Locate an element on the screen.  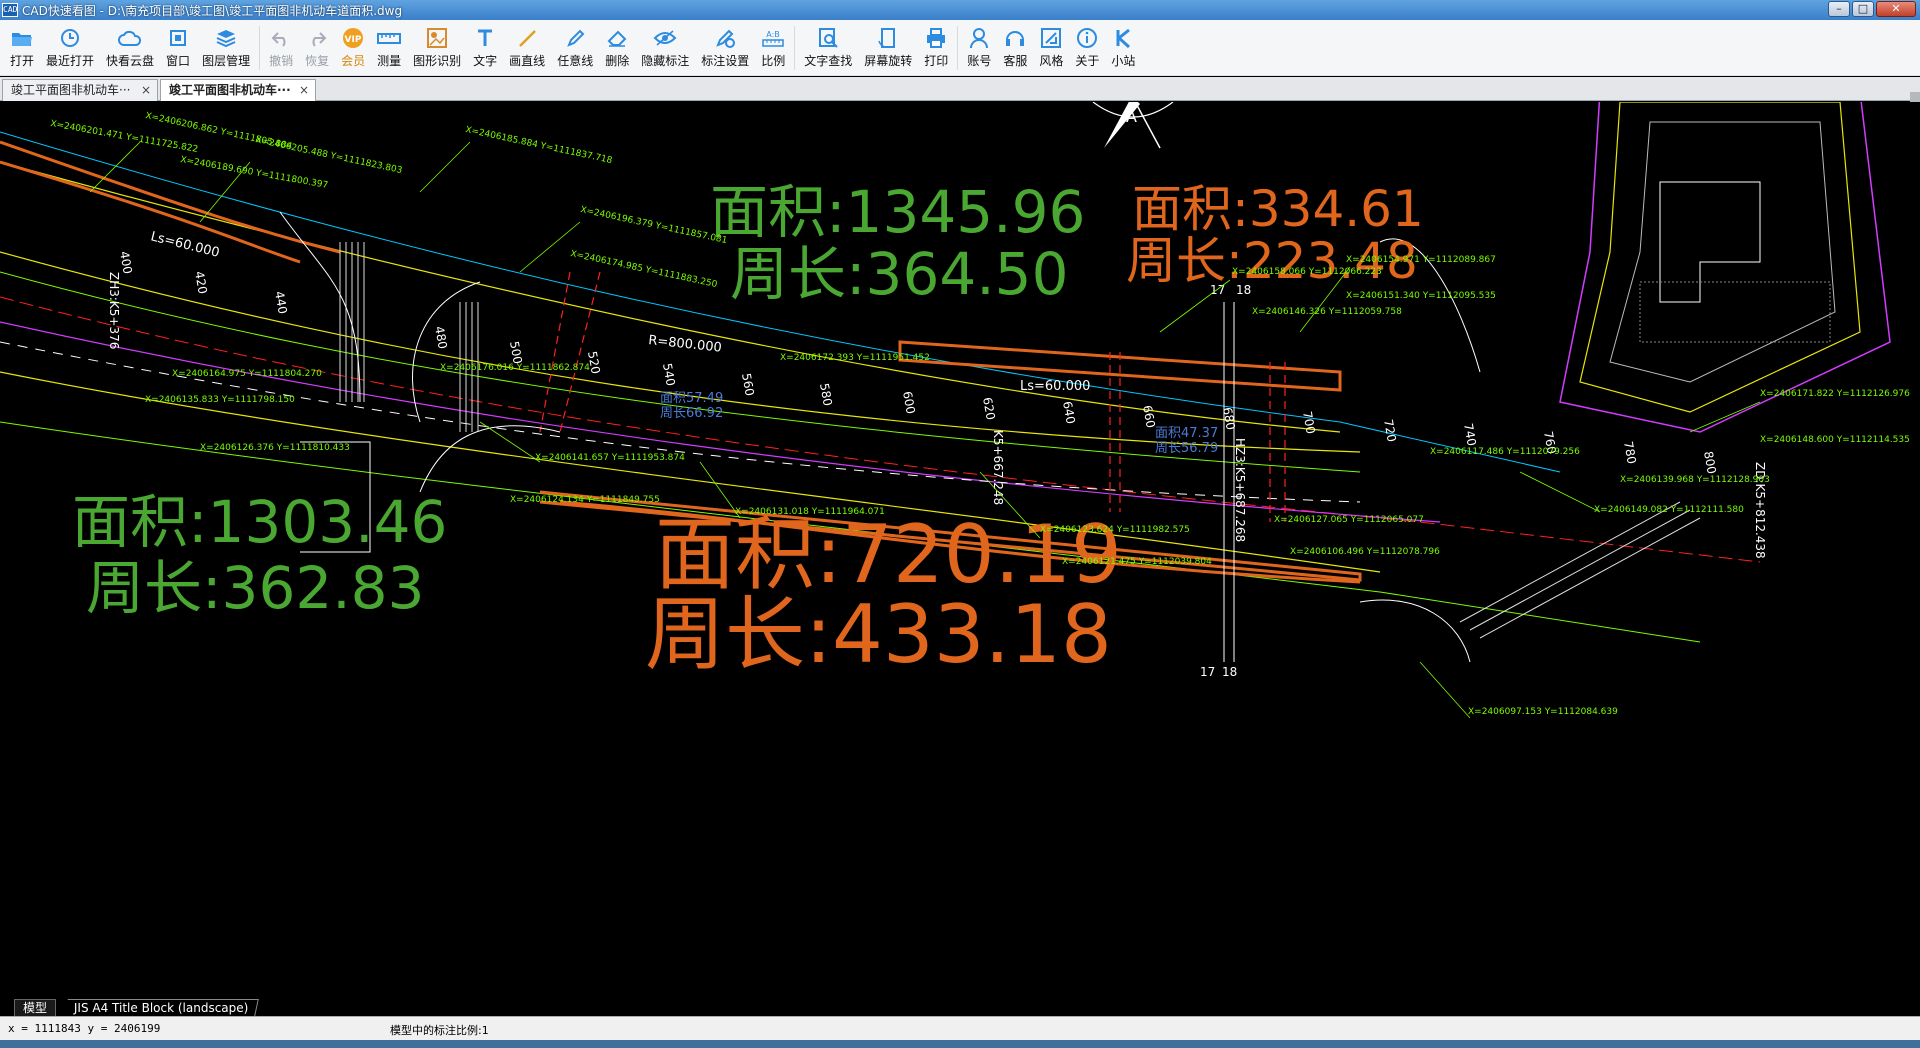
coordinate-label: X=2406124.134 Y=1111849.755 is located at coordinates (585, 500).